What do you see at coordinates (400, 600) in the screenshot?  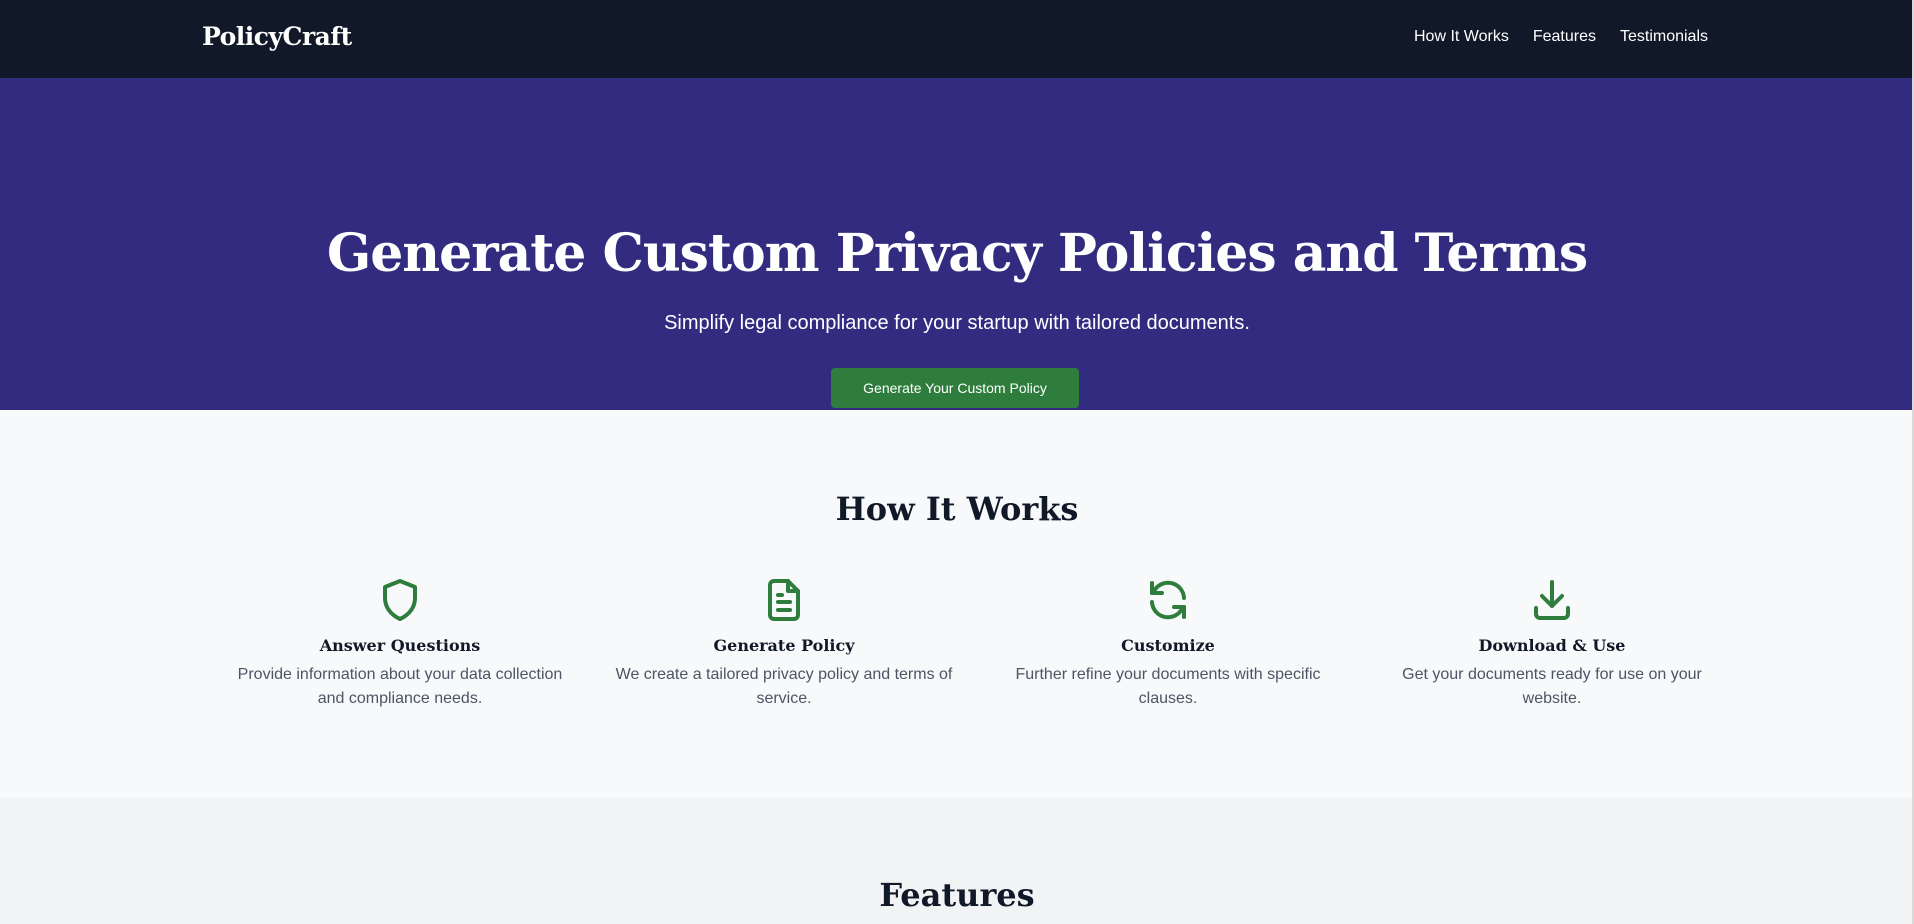 I see `shield-icon` at bounding box center [400, 600].